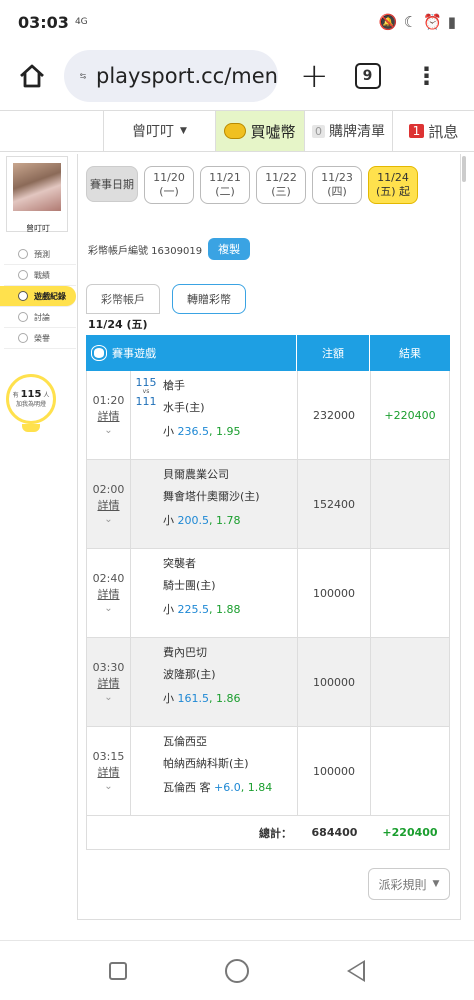 This screenshot has width=474, height=1000. I want to click on team-away: 貝爾農業公司, so click(196, 474).